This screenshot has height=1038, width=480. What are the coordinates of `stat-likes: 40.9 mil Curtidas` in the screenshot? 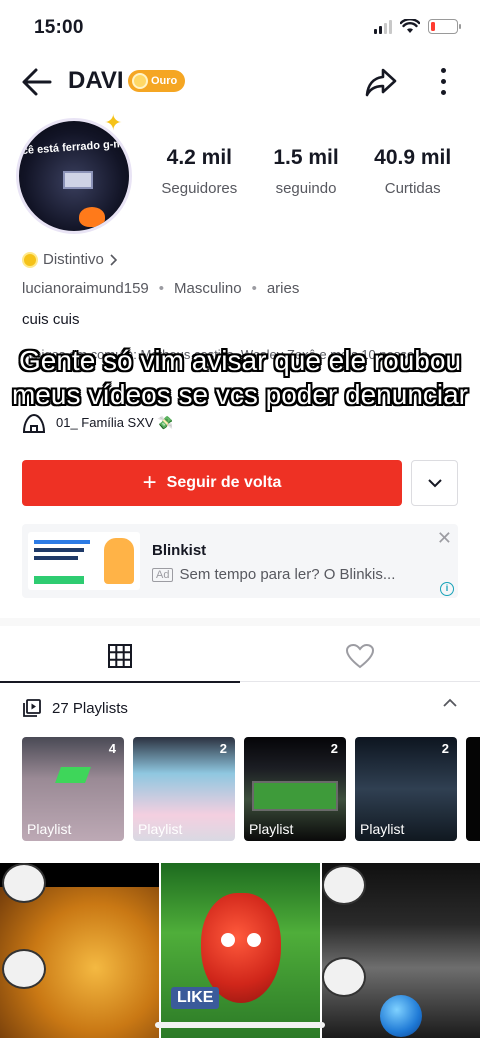 It's located at (412, 171).